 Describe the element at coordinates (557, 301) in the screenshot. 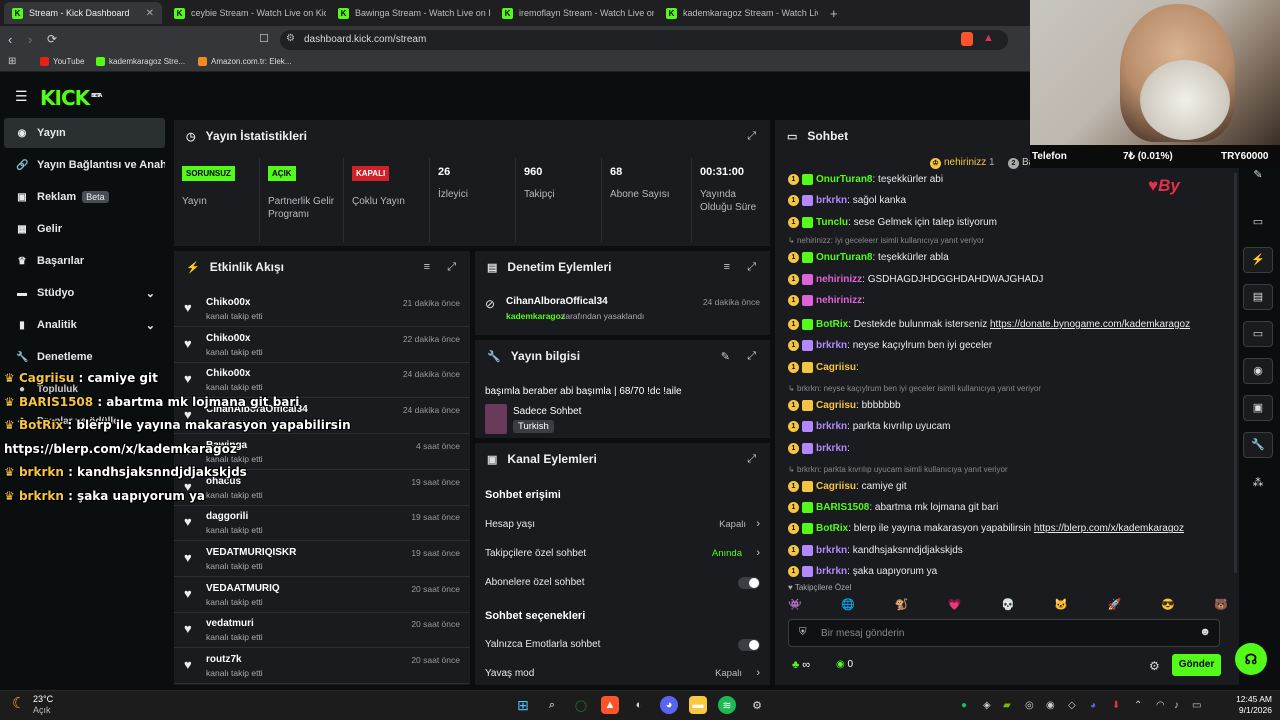

I see `banned-user: CihanAlboraOffical34` at that location.